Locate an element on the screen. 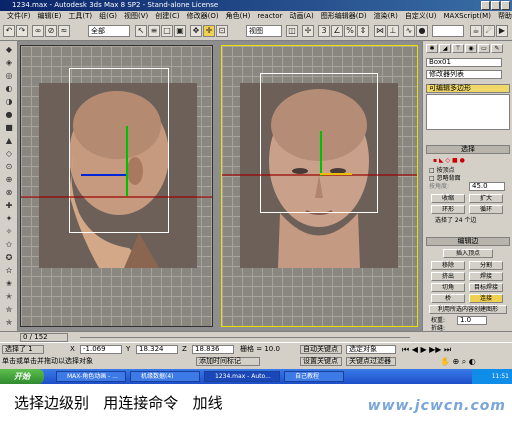  tab-icon-3: ◎ is located at coordinates (9, 76).